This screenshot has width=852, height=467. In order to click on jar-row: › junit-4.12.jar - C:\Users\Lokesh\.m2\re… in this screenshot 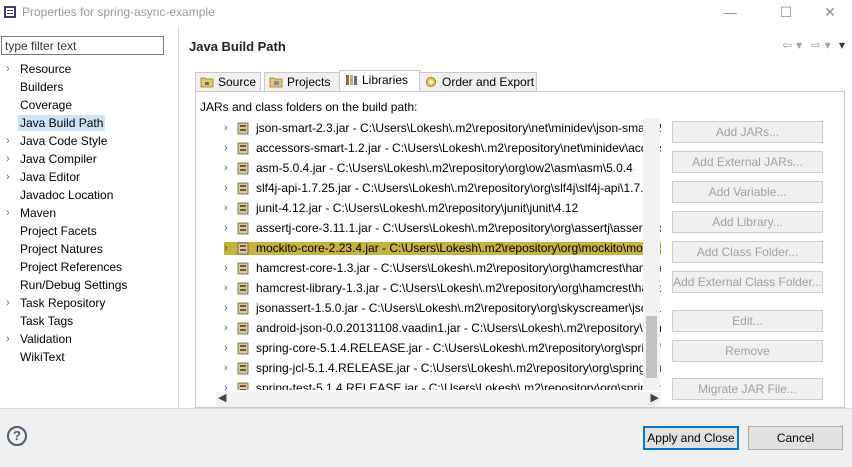, I will do `click(438, 208)`.